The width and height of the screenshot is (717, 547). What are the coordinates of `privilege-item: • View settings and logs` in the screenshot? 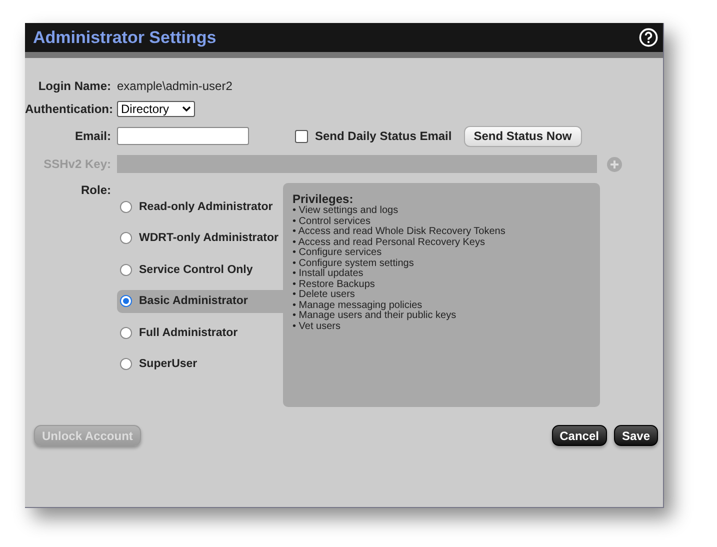 It's located at (346, 211).